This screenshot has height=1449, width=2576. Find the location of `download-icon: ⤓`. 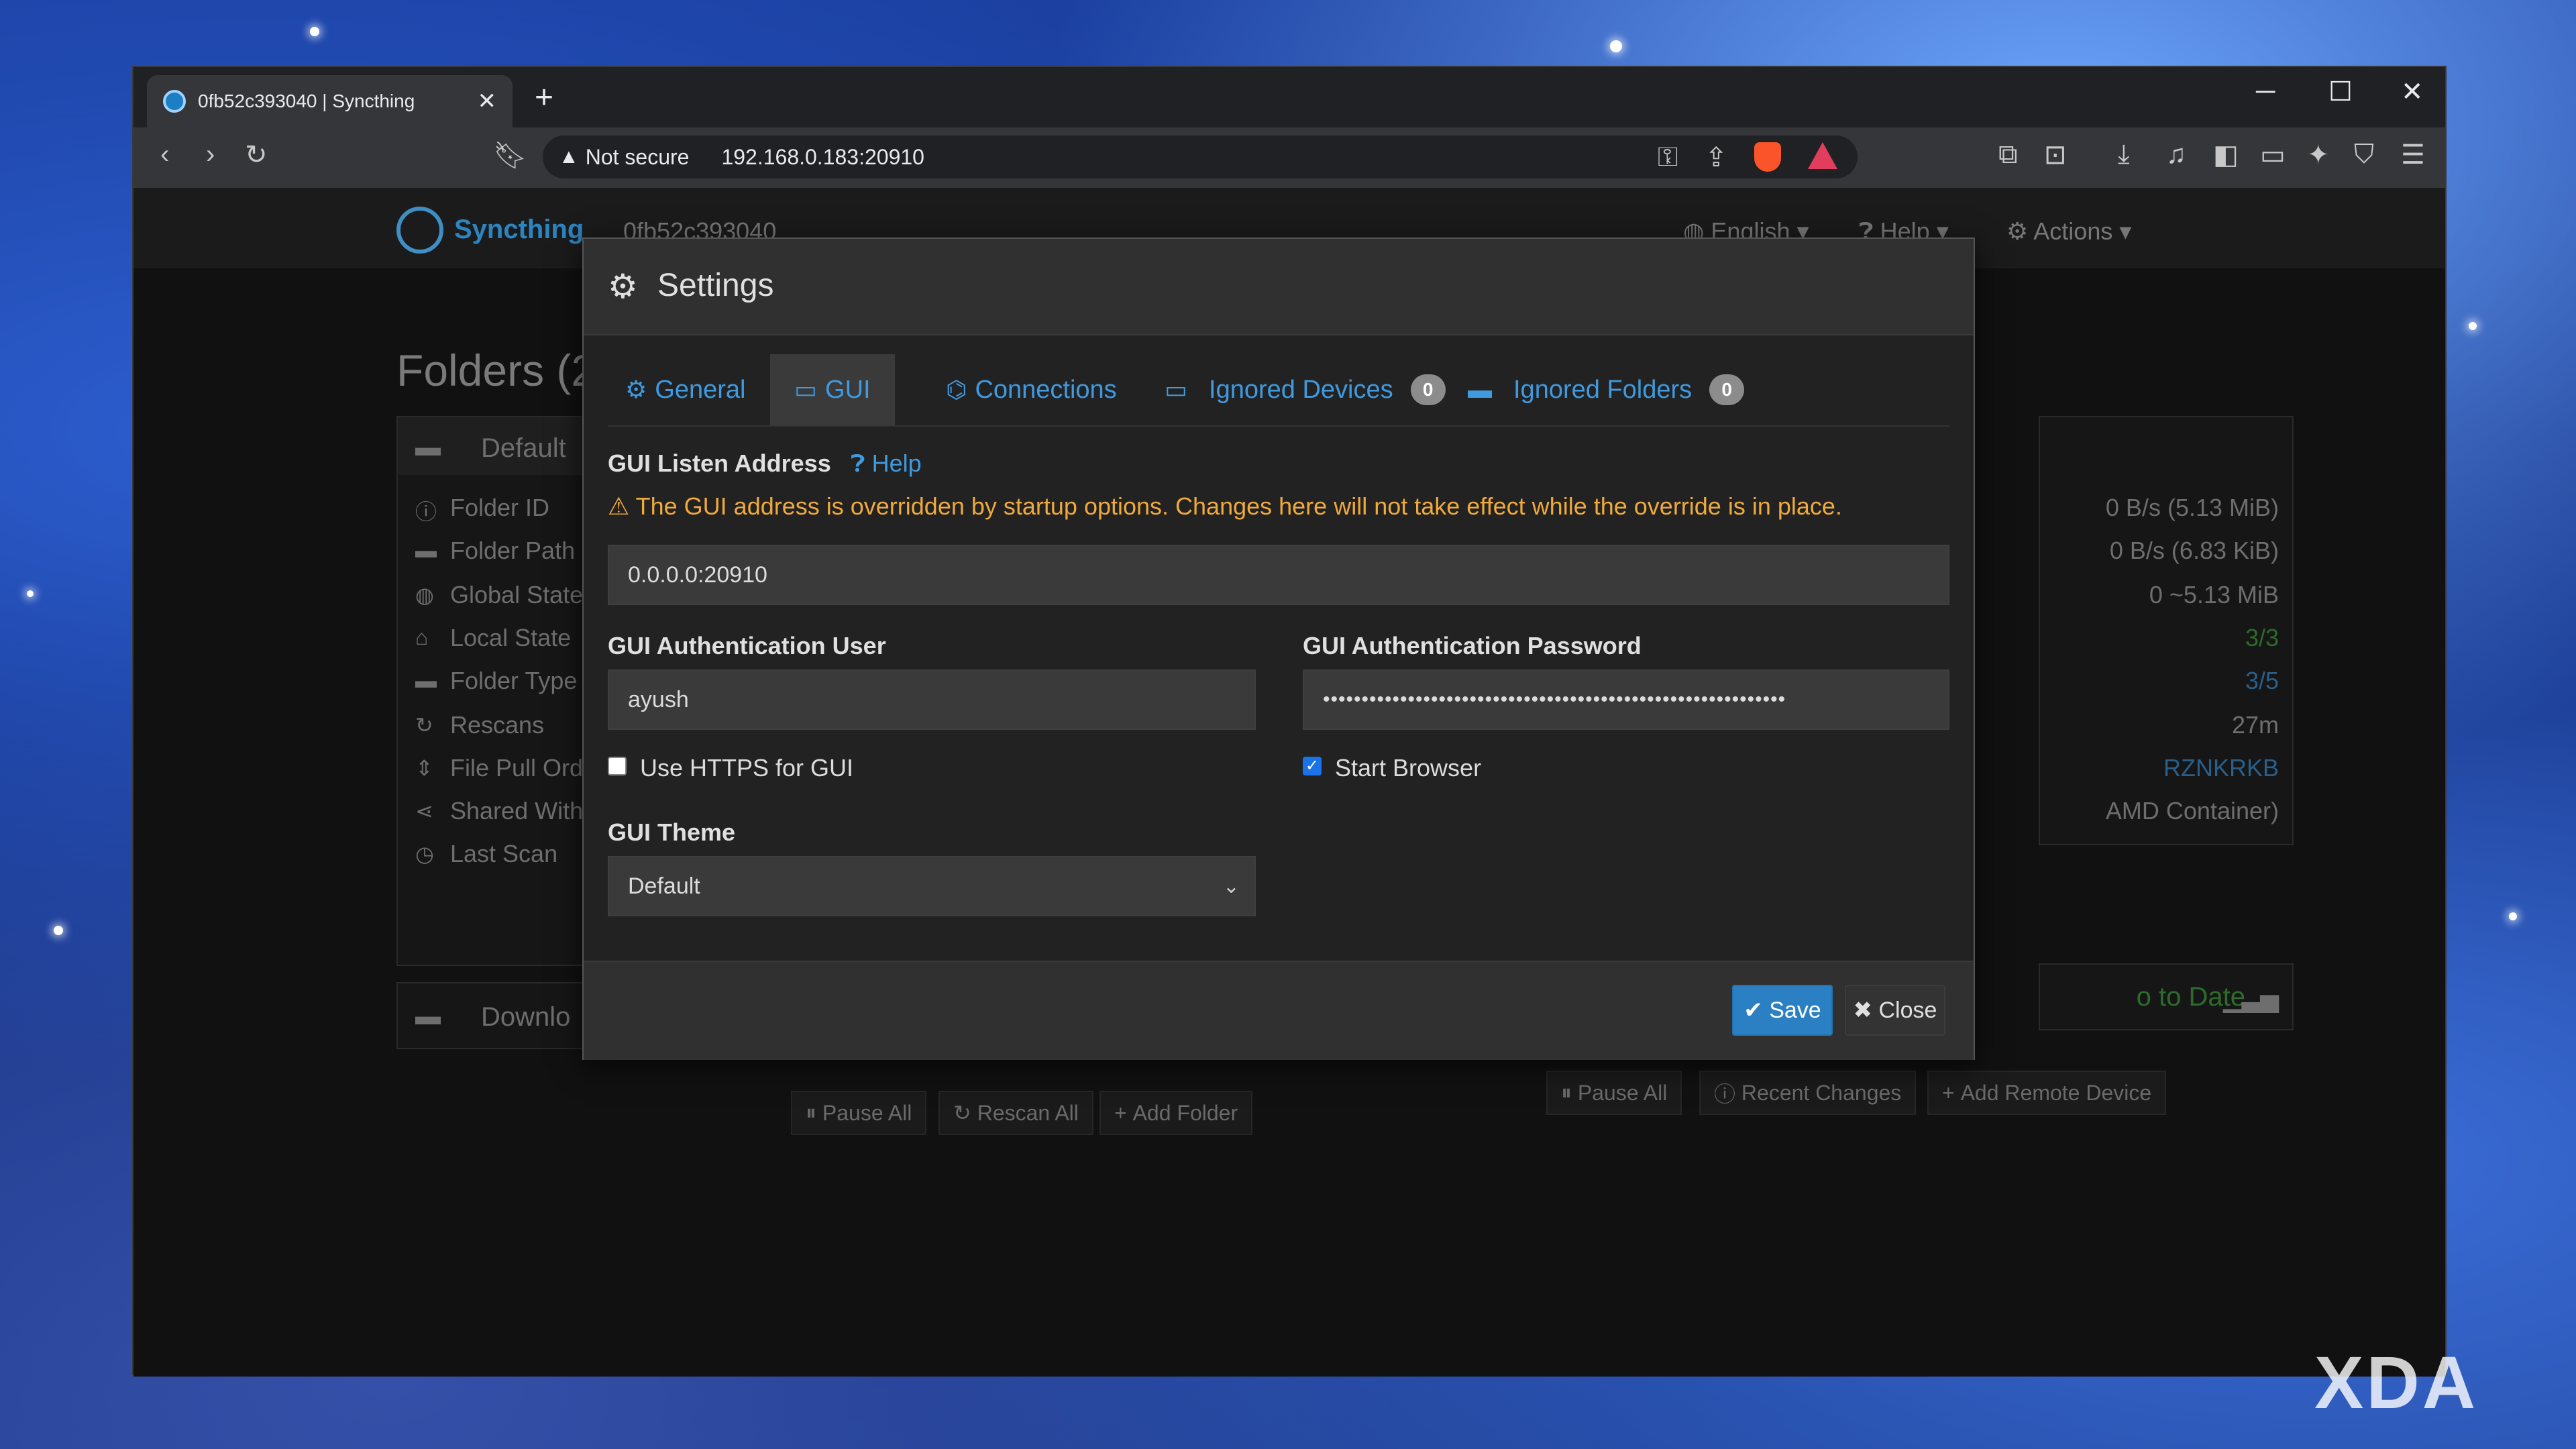

download-icon: ⤓ is located at coordinates (2124, 155).